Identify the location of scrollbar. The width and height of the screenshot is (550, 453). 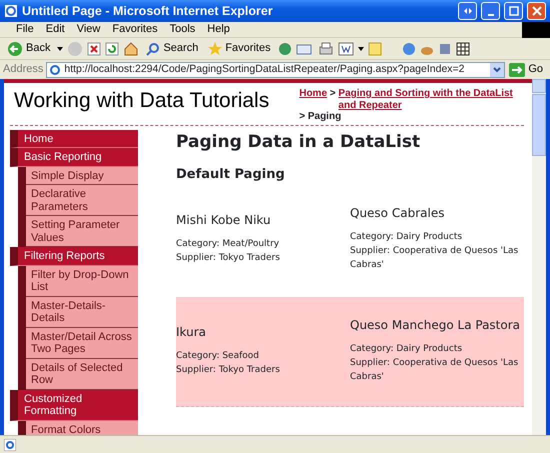
(539, 257).